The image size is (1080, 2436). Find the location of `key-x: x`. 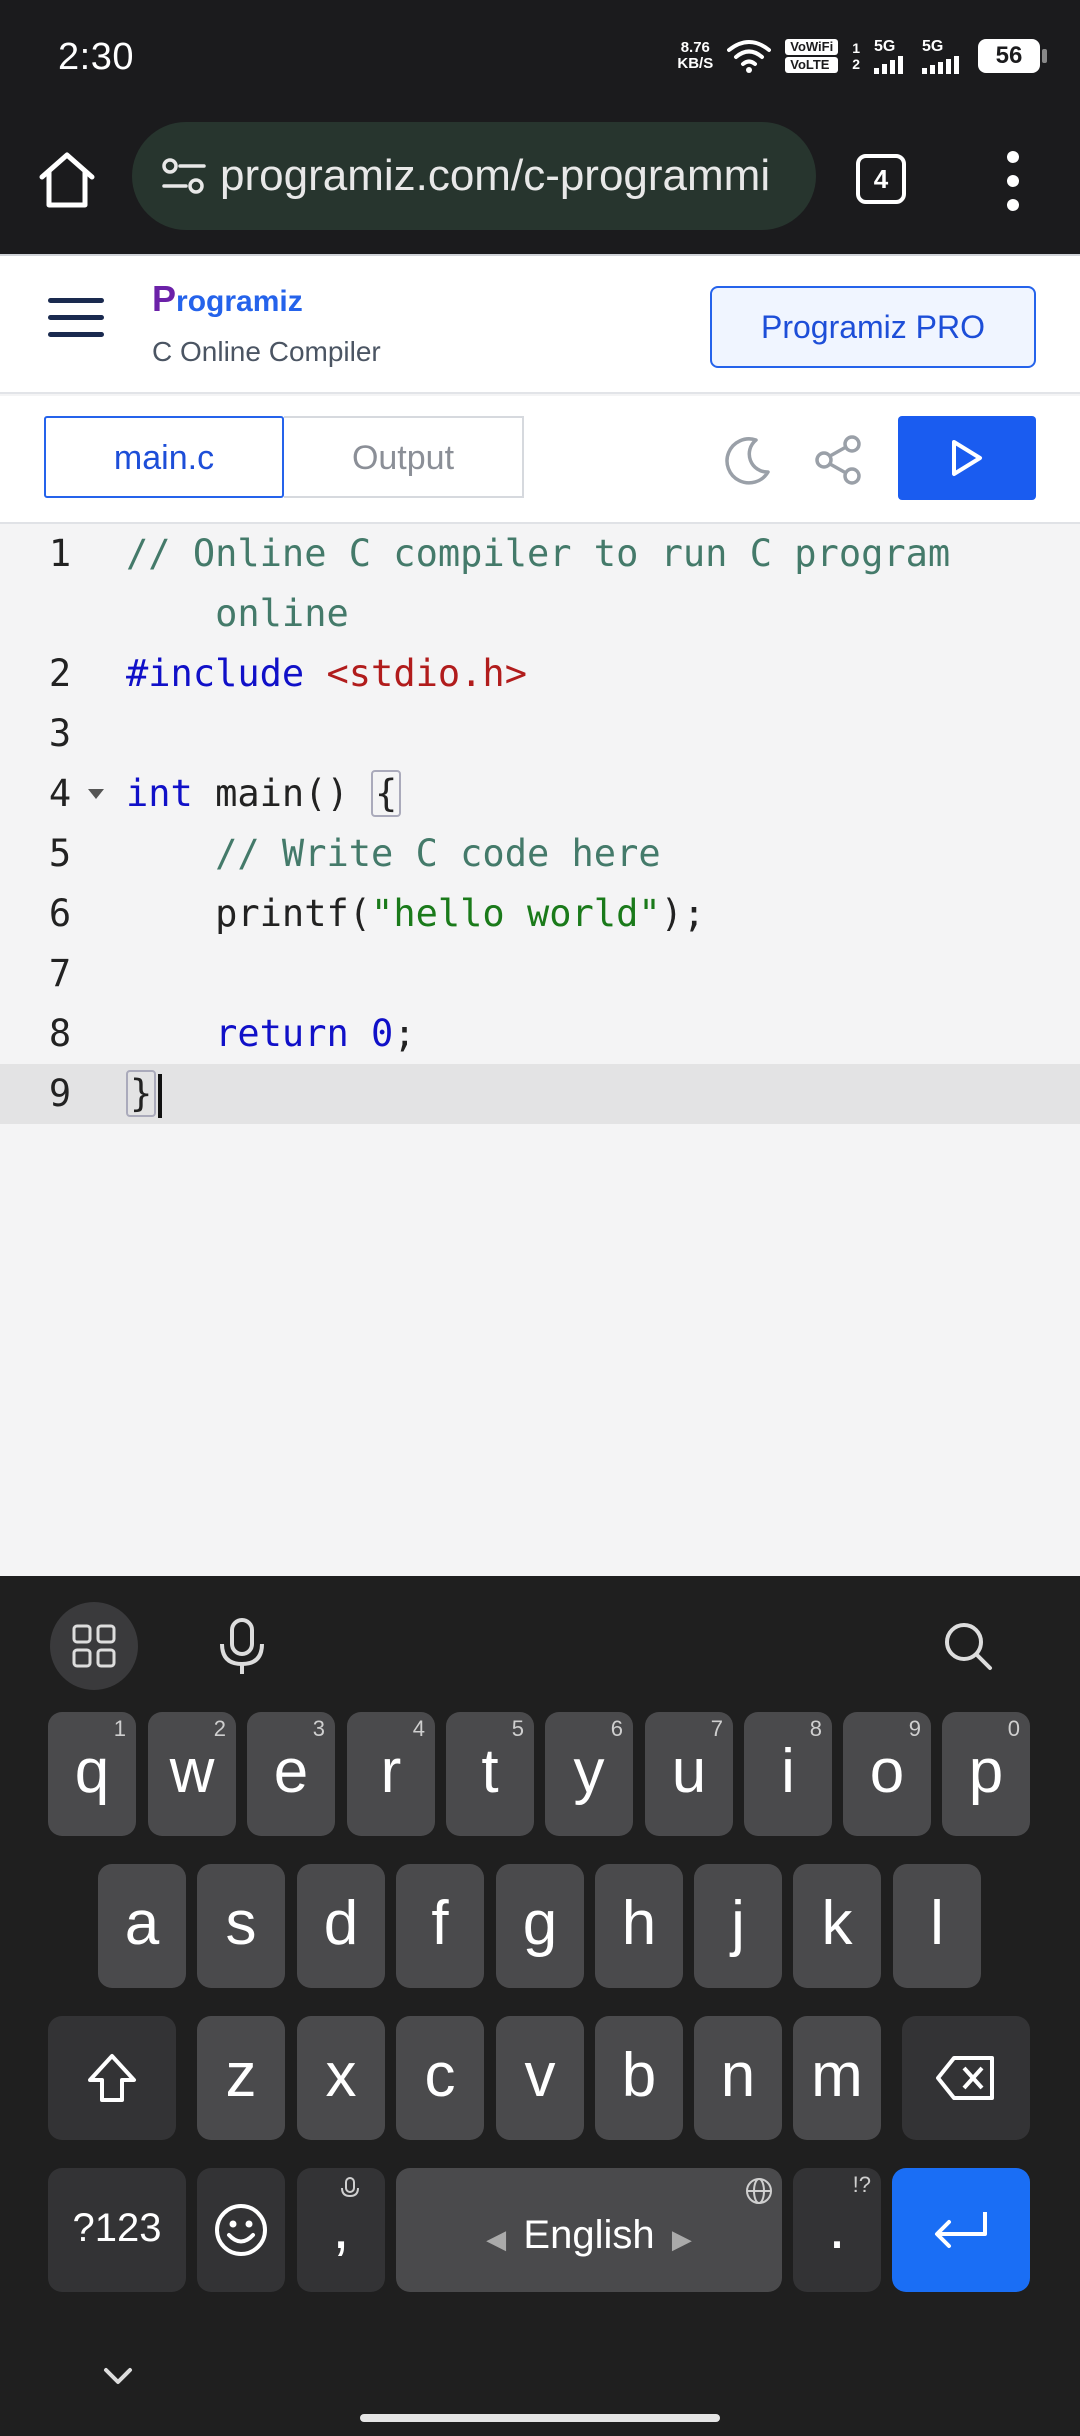

key-x: x is located at coordinates (341, 2078).